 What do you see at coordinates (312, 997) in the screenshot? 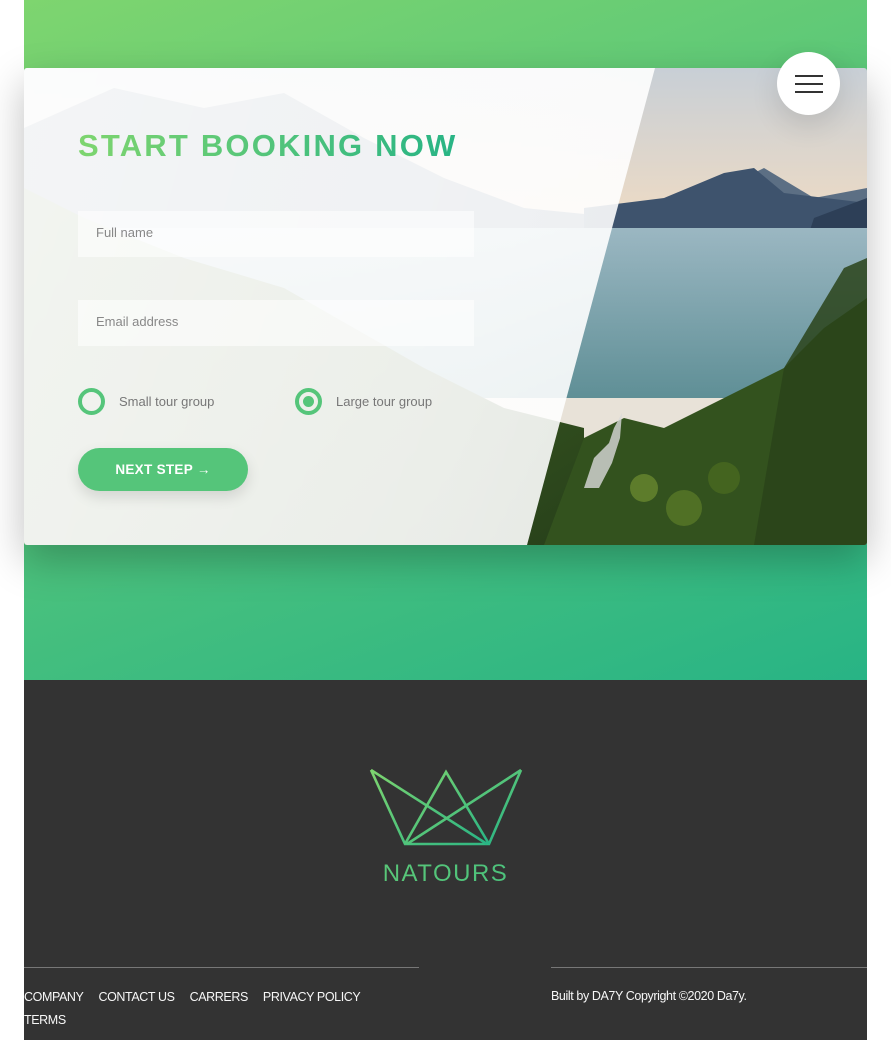
I see `footer-link-privacy-policy: Privacy policy` at bounding box center [312, 997].